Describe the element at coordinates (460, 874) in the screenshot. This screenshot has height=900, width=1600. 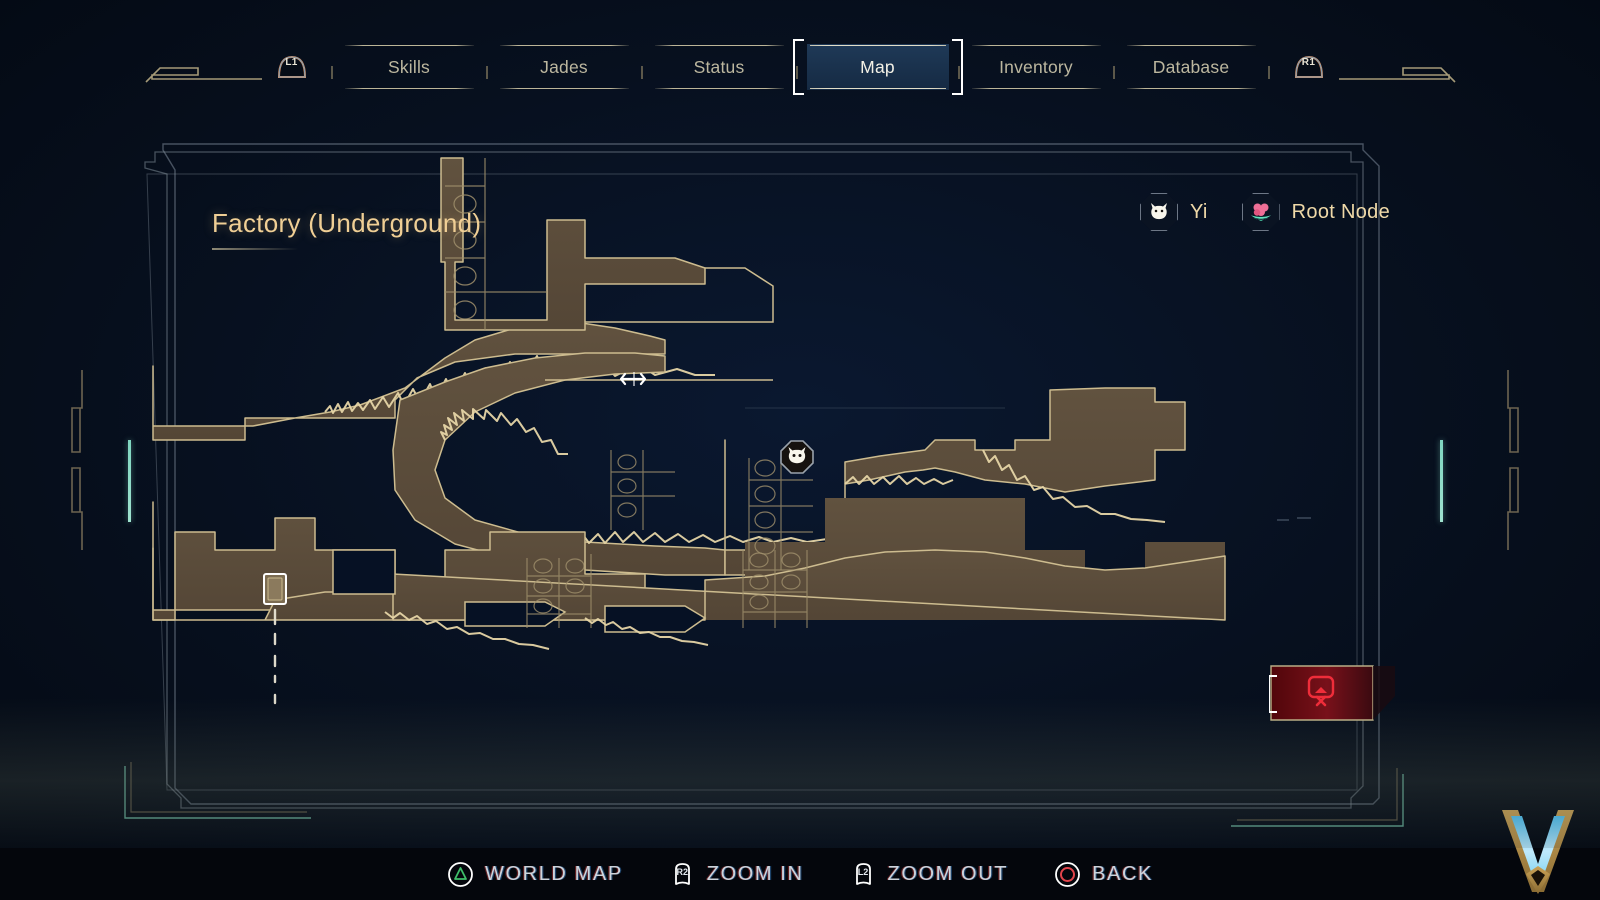
I see `triangle-button-icon` at that location.